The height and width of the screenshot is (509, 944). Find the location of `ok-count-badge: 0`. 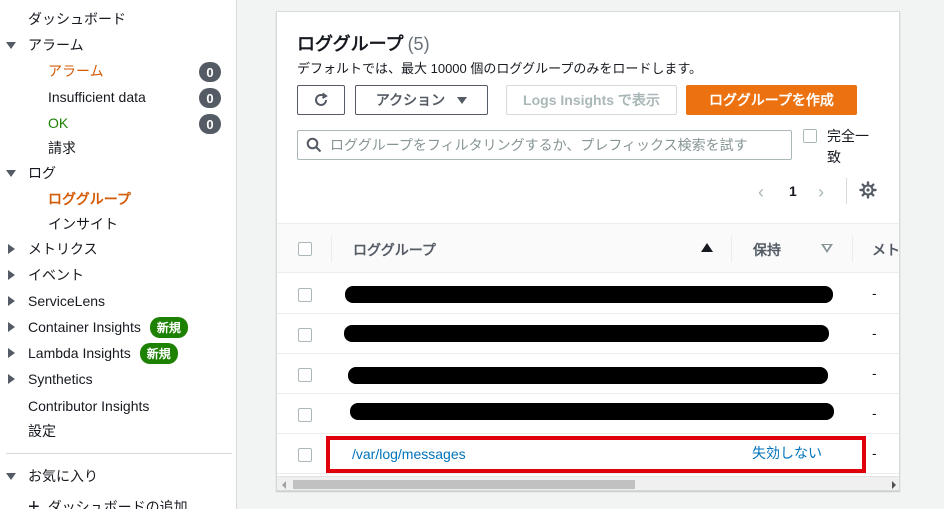

ok-count-badge: 0 is located at coordinates (210, 124).